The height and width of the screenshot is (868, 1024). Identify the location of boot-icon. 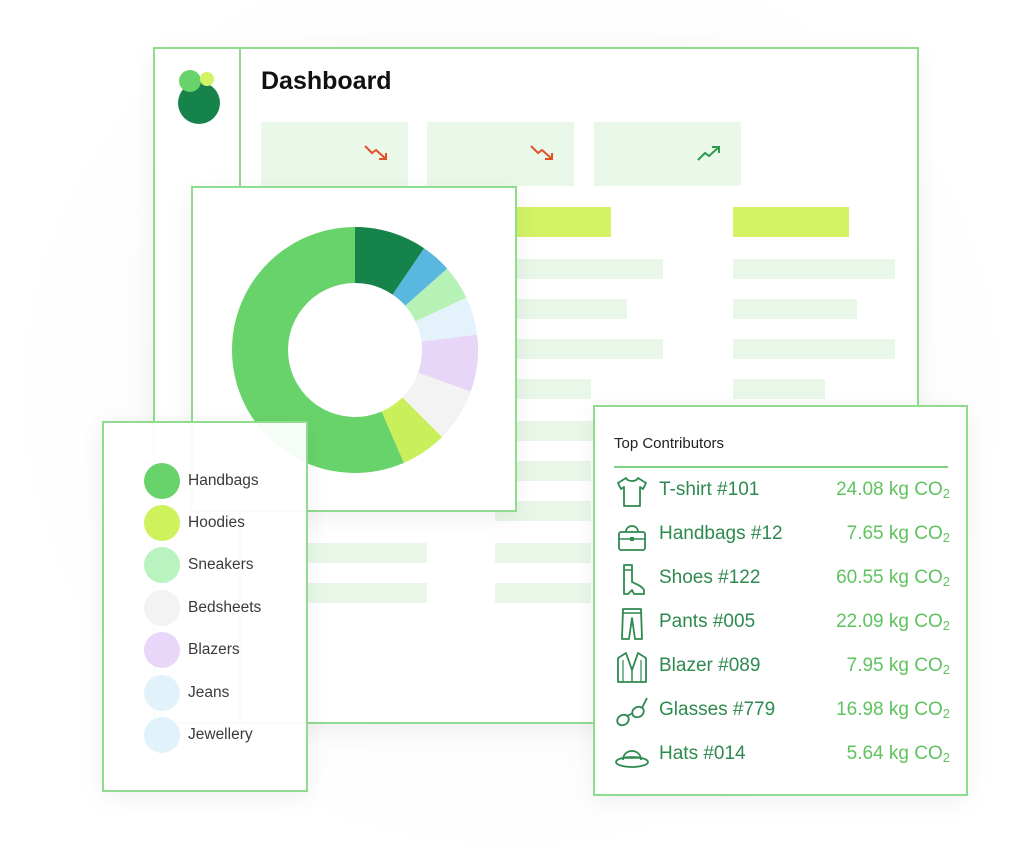
(634, 579).